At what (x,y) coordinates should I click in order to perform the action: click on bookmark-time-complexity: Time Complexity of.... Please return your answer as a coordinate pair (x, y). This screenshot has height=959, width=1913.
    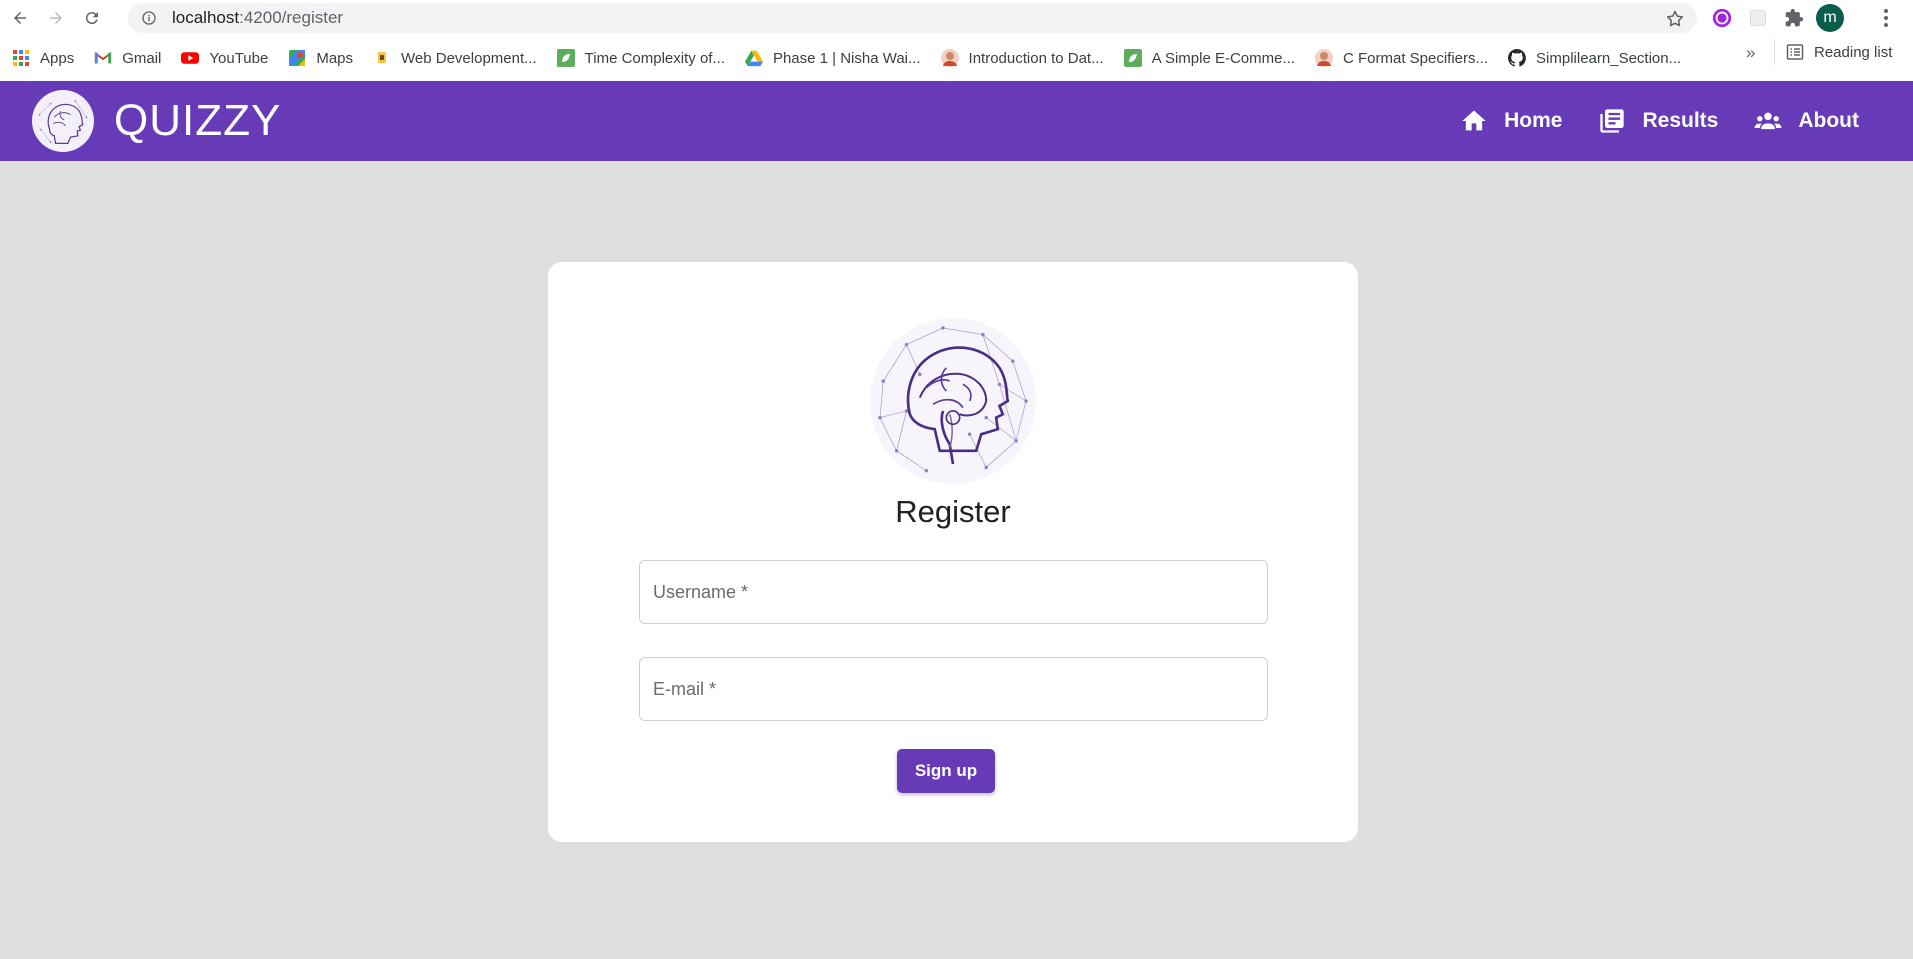
    Looking at the image, I should click on (644, 58).